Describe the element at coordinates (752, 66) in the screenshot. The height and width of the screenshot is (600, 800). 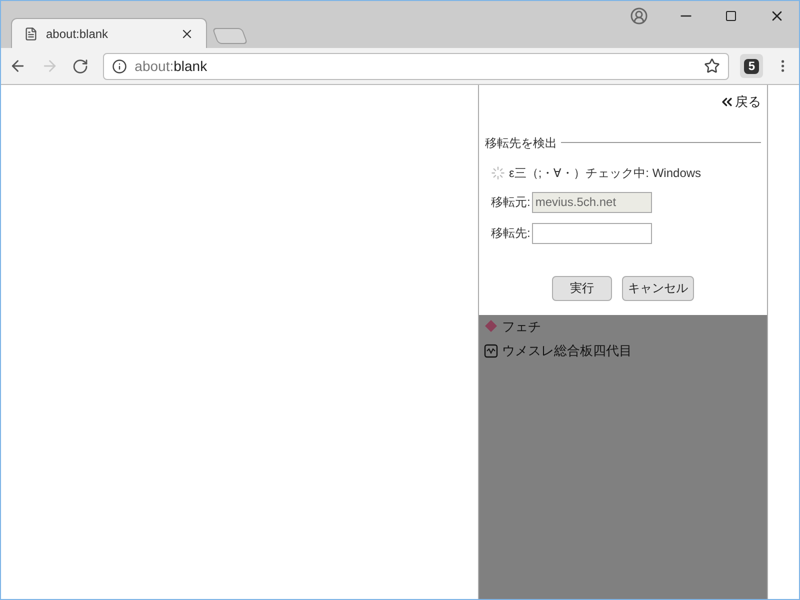
I see `extension-button: 5` at that location.